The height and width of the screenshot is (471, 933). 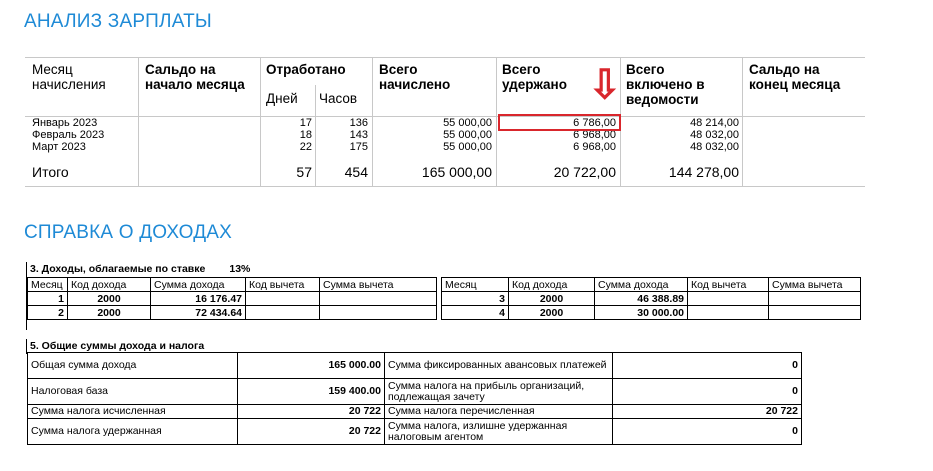 What do you see at coordinates (132, 411) in the screenshot?
I see `cell-label: Сумма налога исчисленная` at bounding box center [132, 411].